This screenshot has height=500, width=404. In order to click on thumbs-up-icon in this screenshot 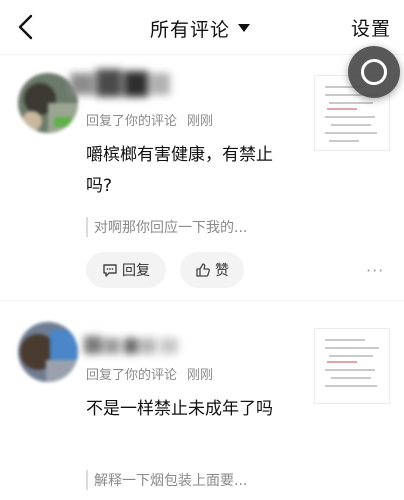, I will do `click(203, 270)`.